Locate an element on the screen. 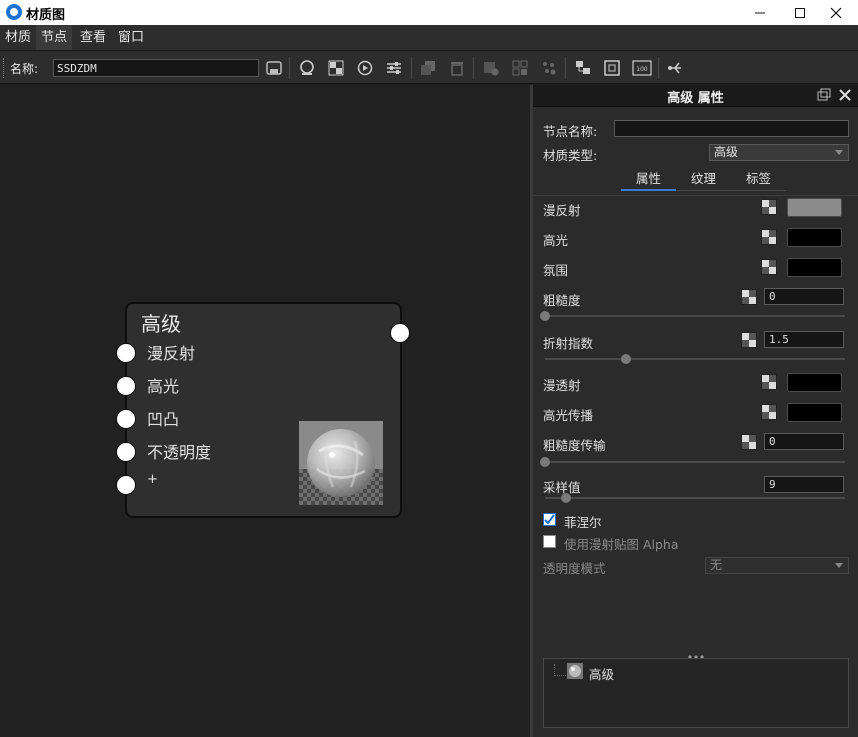 This screenshot has height=737, width=858. input-port-opacity is located at coordinates (126, 452).